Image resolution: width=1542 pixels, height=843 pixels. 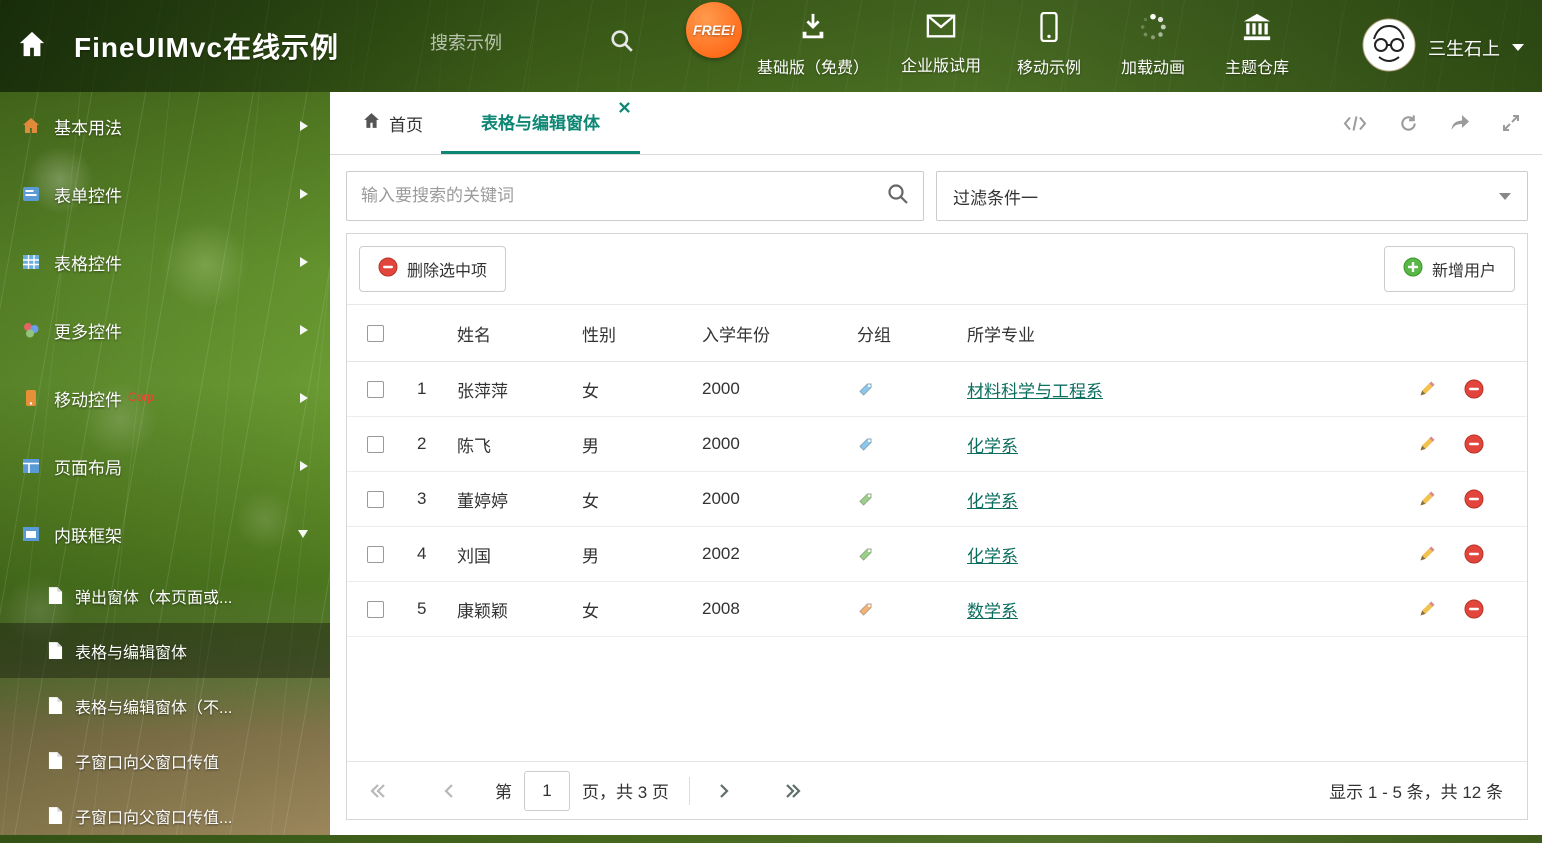 What do you see at coordinates (1355, 123) in the screenshot?
I see `source-code-icon` at bounding box center [1355, 123].